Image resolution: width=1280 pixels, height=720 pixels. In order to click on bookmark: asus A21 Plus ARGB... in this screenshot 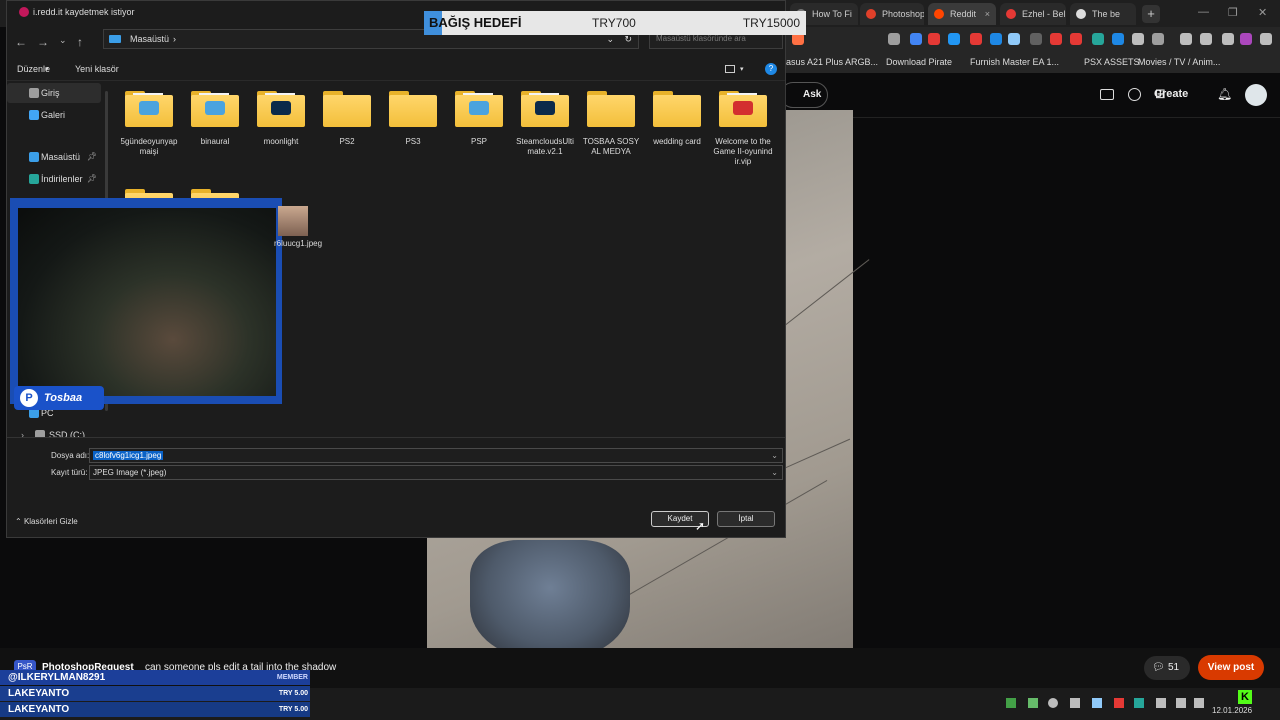, I will do `click(832, 62)`.